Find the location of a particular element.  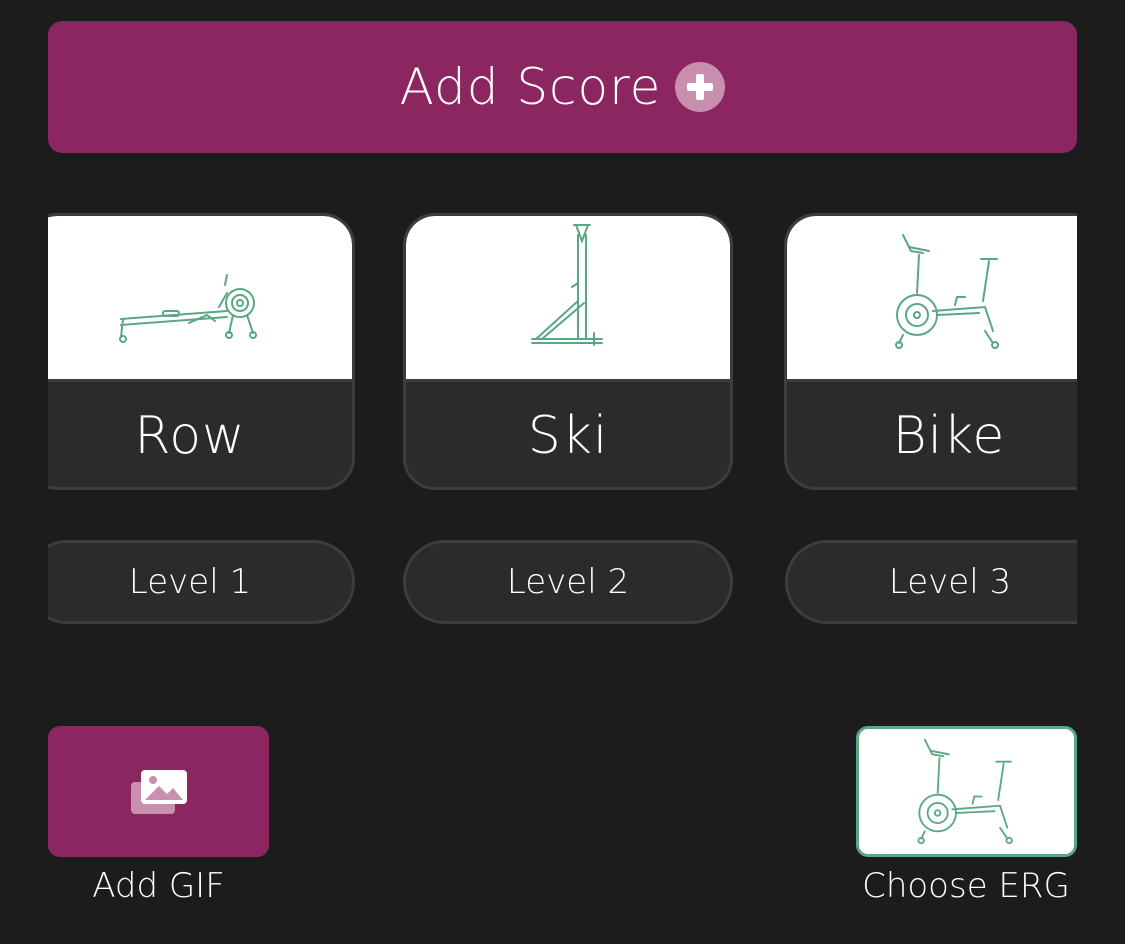

choose-erg-label: Choose ERG is located at coordinates (966, 886).